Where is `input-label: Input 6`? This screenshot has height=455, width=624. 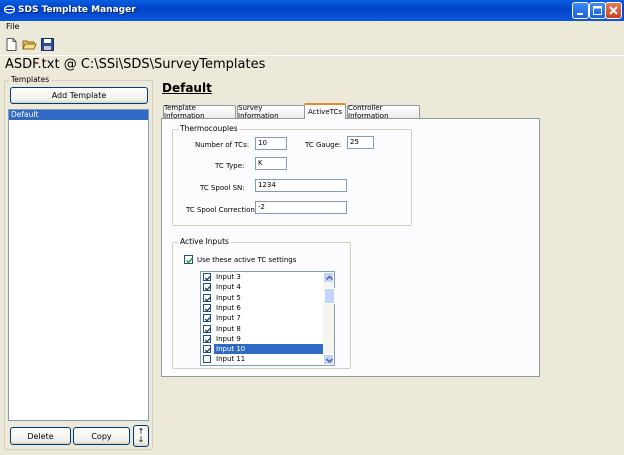
input-label: Input 6 is located at coordinates (228, 307).